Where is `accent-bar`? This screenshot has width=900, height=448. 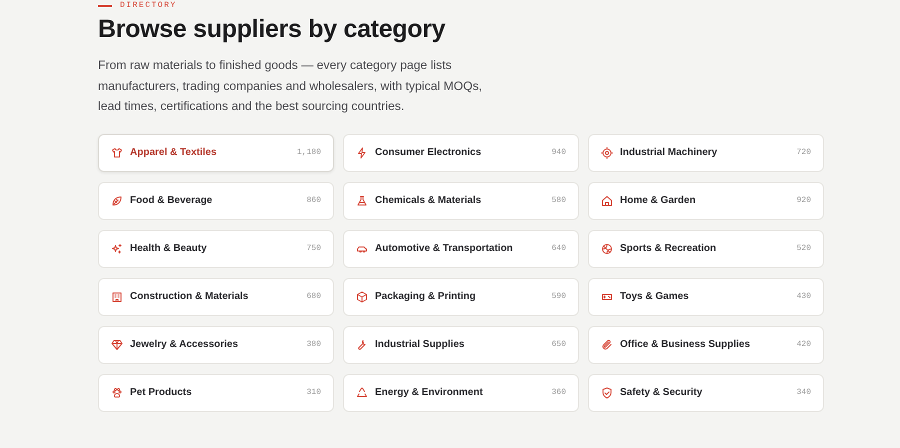
accent-bar is located at coordinates (105, 5).